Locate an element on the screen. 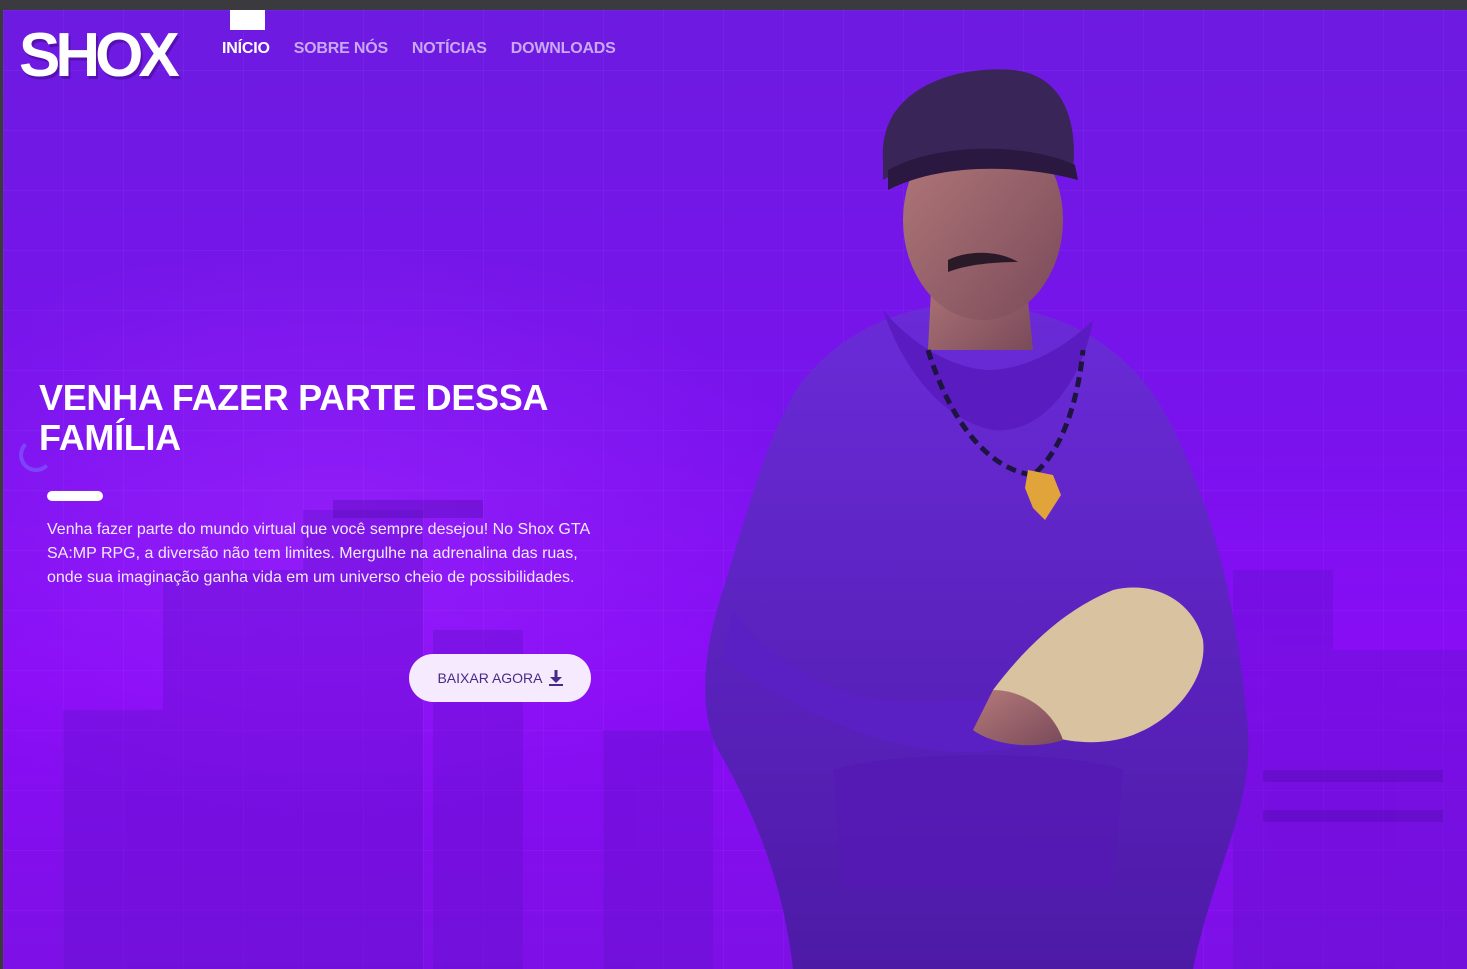 This screenshot has height=969, width=1467. headline-divider is located at coordinates (75, 496).